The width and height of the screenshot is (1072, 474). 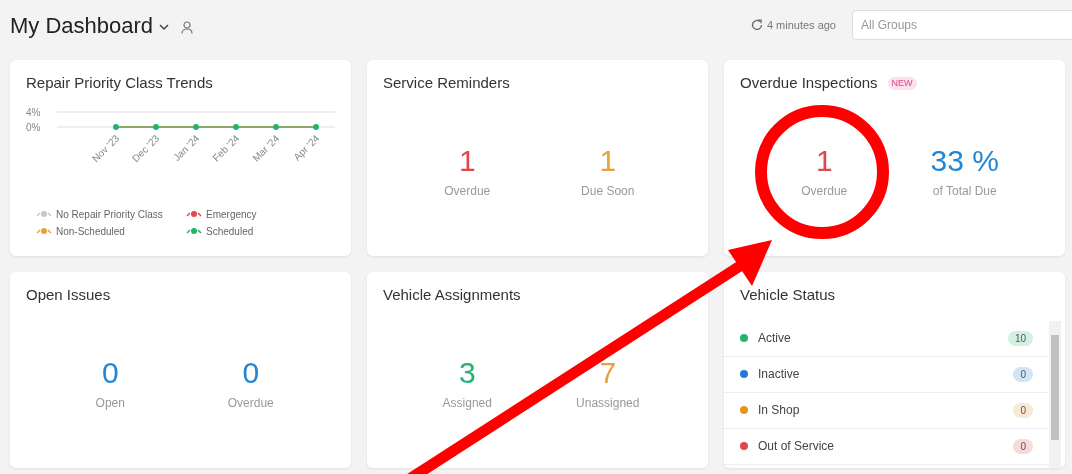 I want to click on legend-label: Emergency, so click(x=231, y=214).